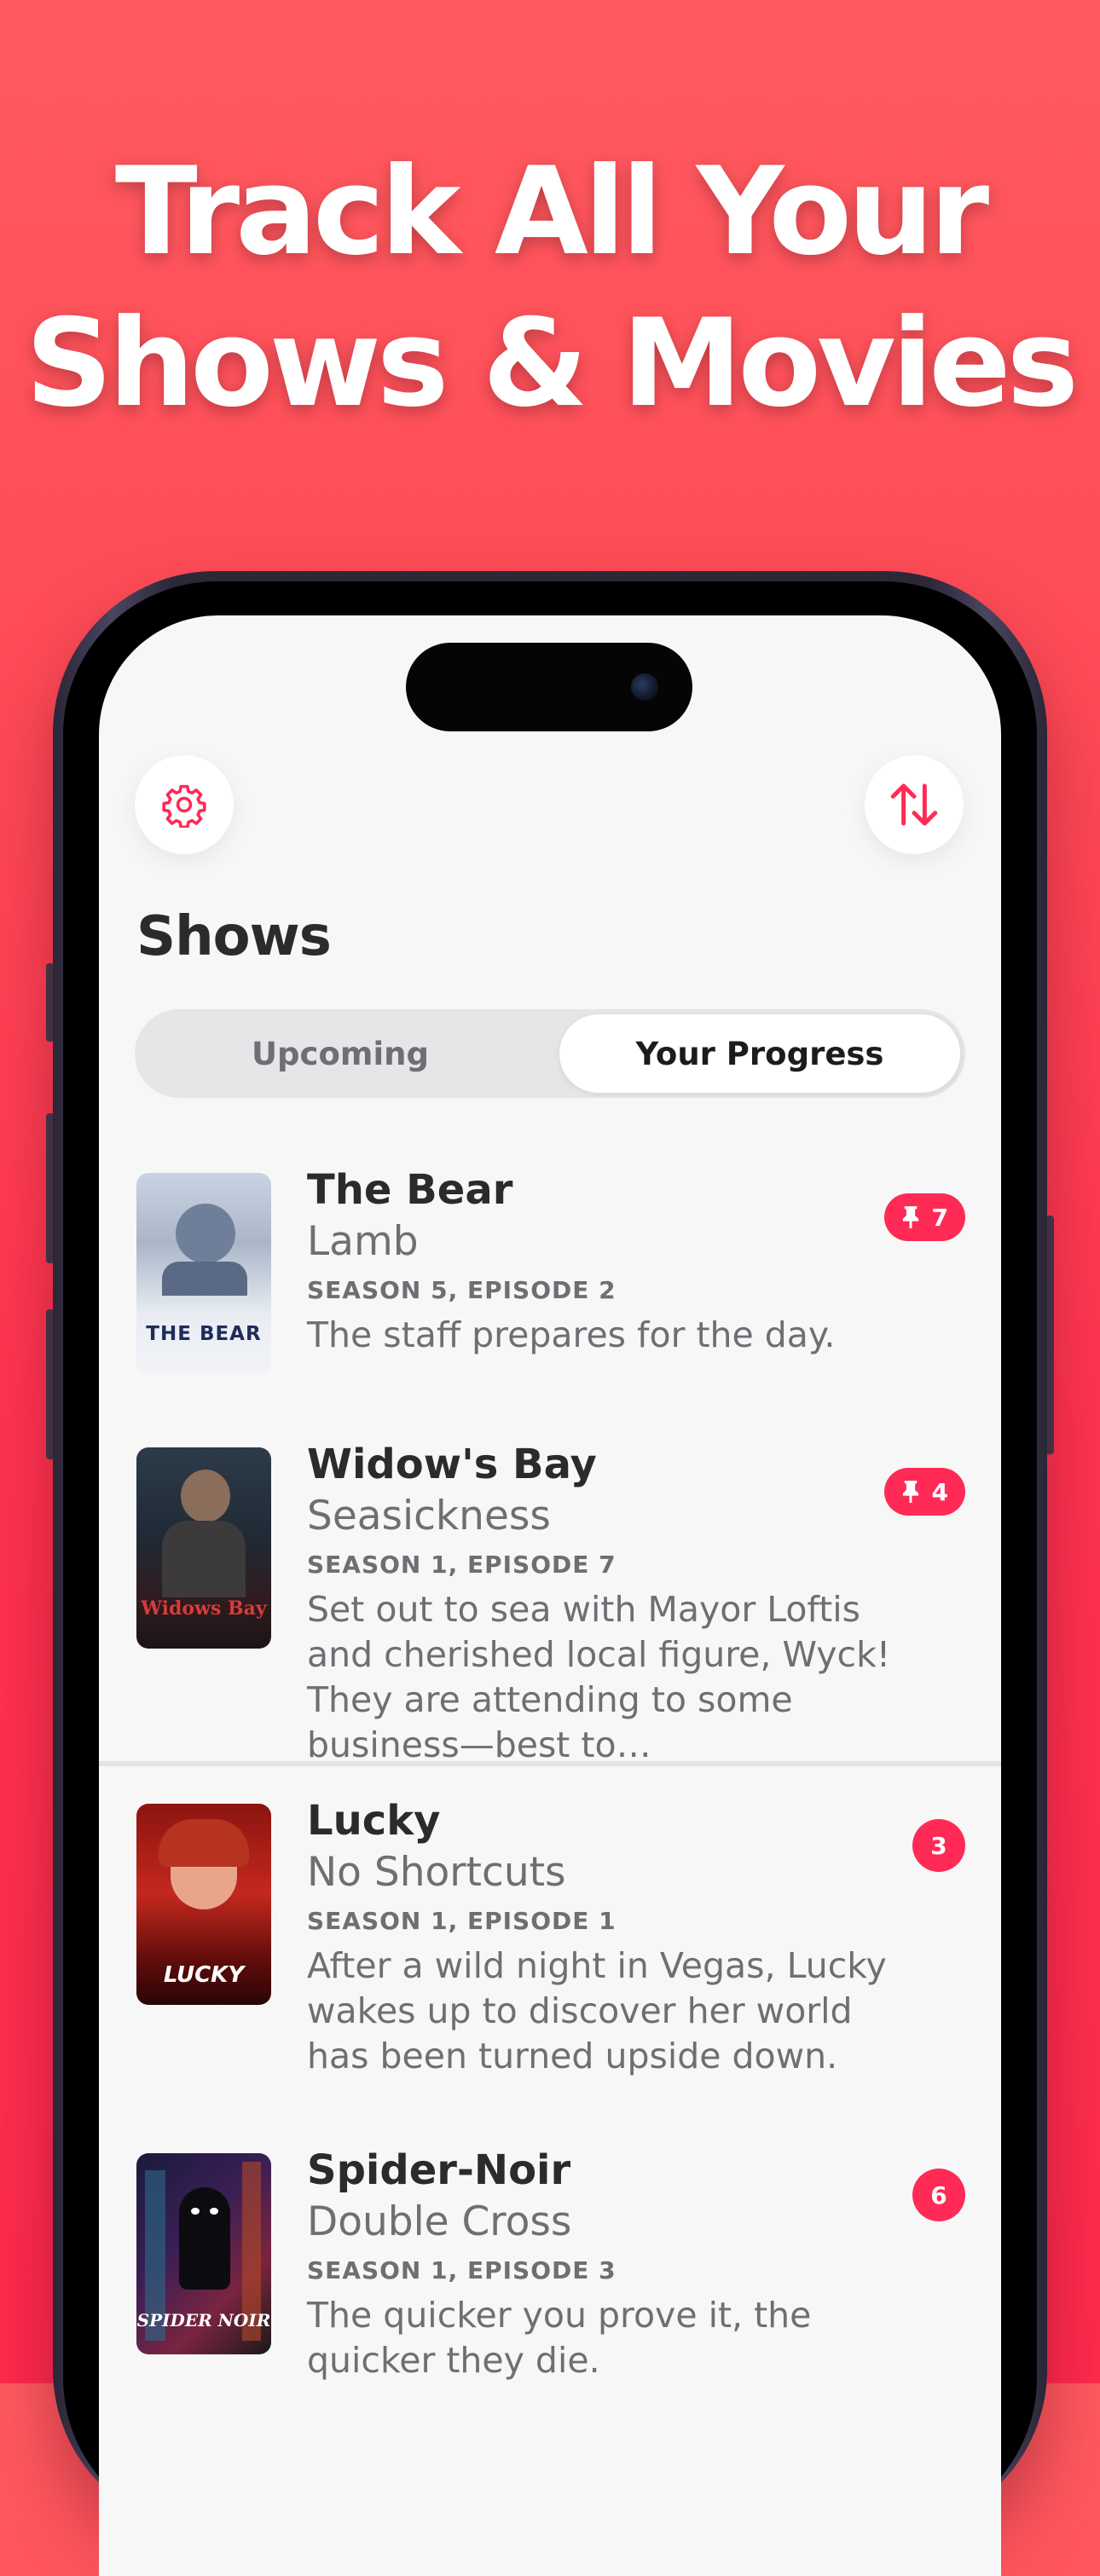 The image size is (1100, 2576). Describe the element at coordinates (939, 1491) in the screenshot. I see `badge-count: 4` at that location.